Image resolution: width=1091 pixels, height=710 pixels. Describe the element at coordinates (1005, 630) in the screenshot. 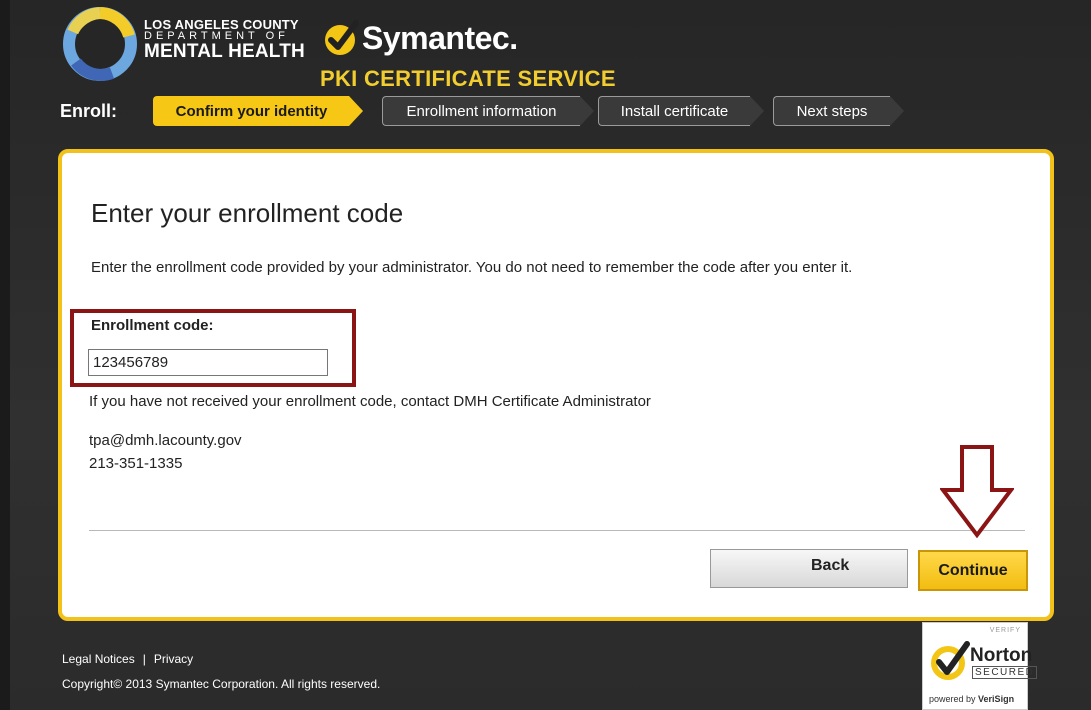

I see `seal-verify-text: VERIFY` at that location.